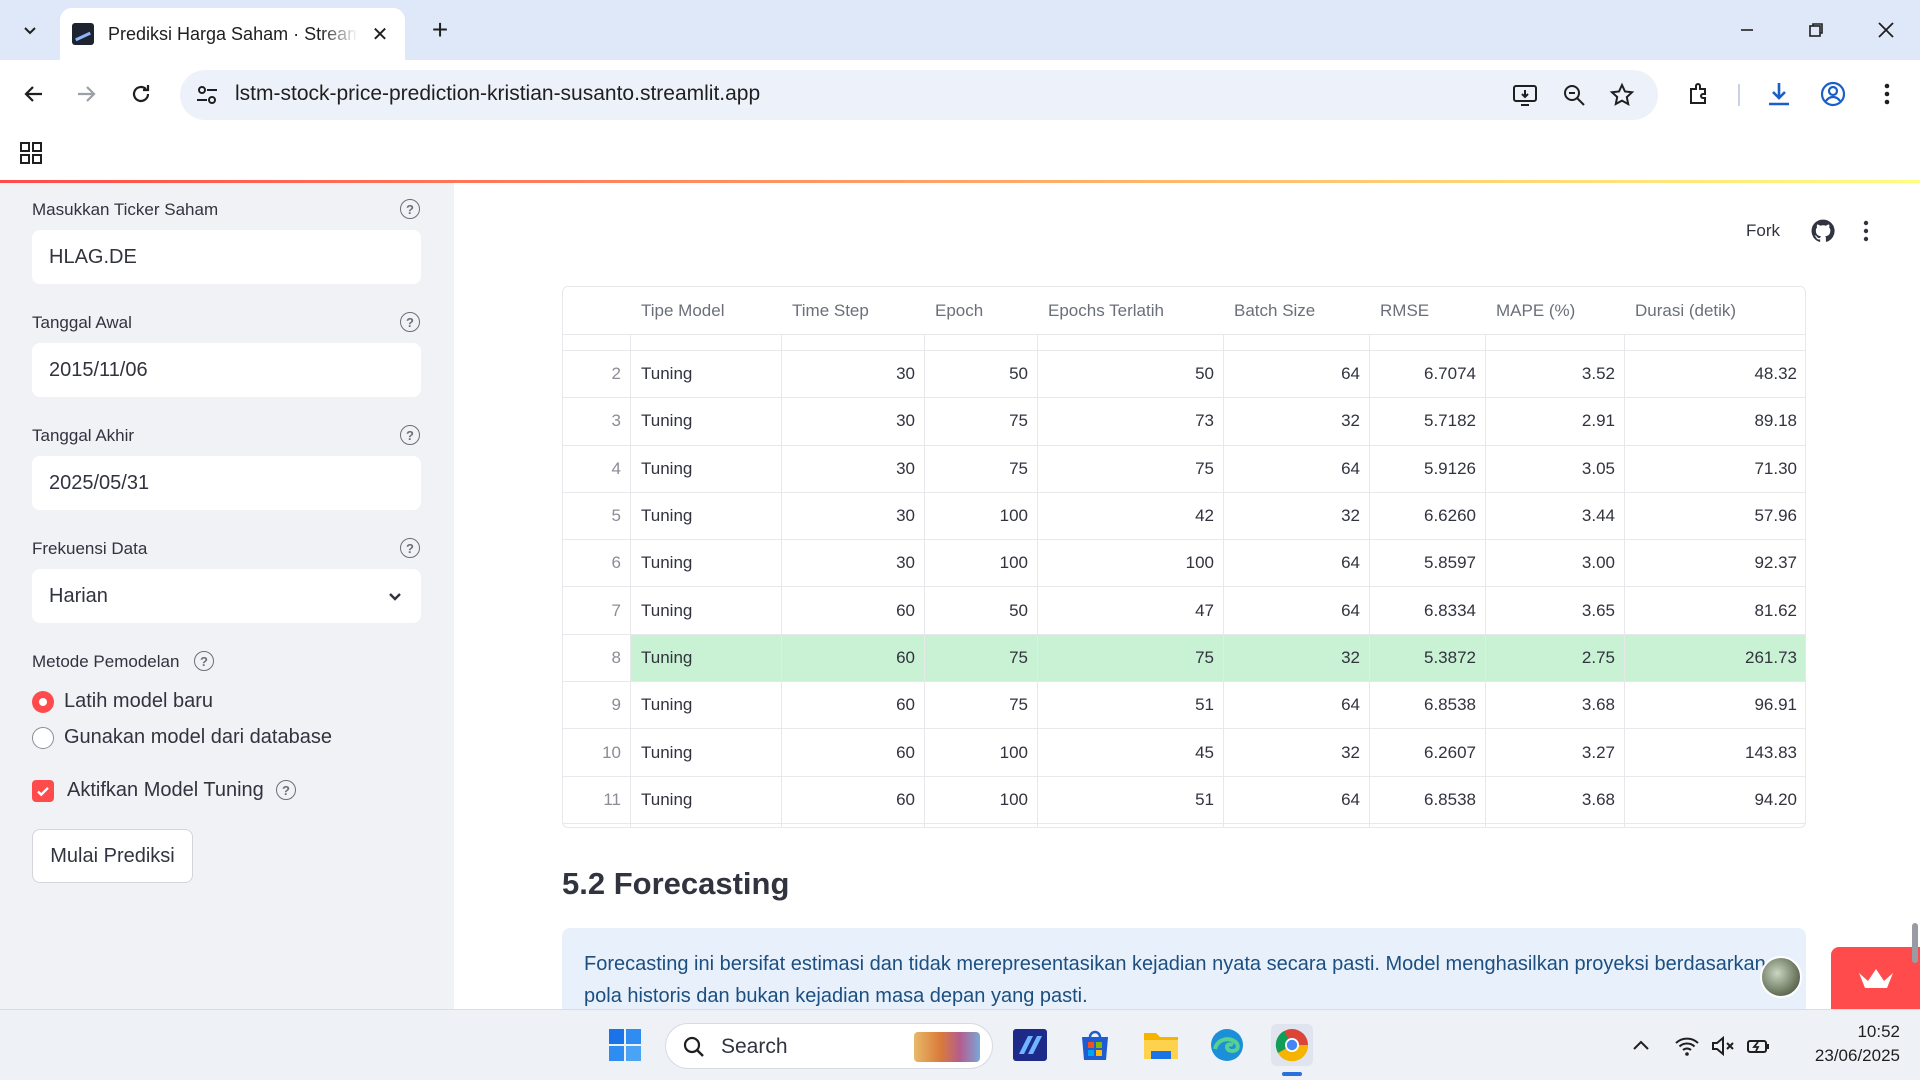 This screenshot has height=1080, width=1920. What do you see at coordinates (1823, 231) in the screenshot?
I see `github-icon` at bounding box center [1823, 231].